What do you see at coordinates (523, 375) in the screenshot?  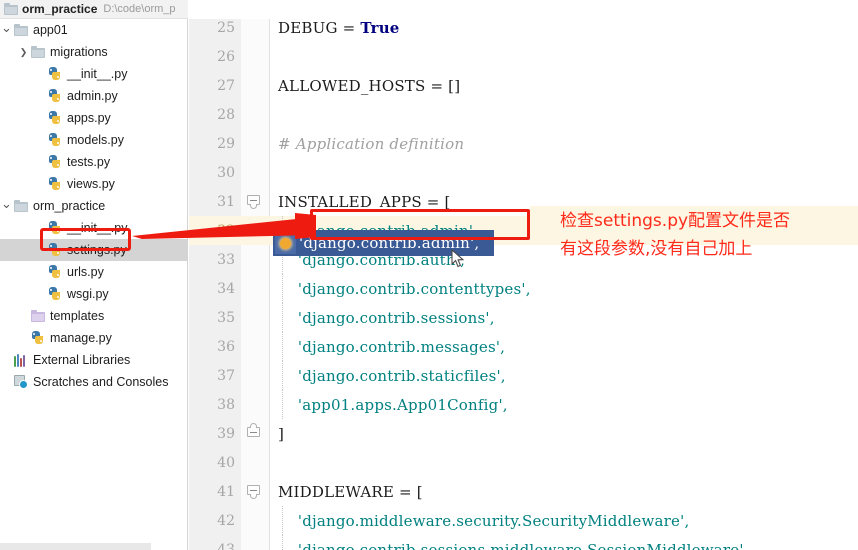 I see `code-line-37: 37 'django.contrib.staticfiles',` at bounding box center [523, 375].